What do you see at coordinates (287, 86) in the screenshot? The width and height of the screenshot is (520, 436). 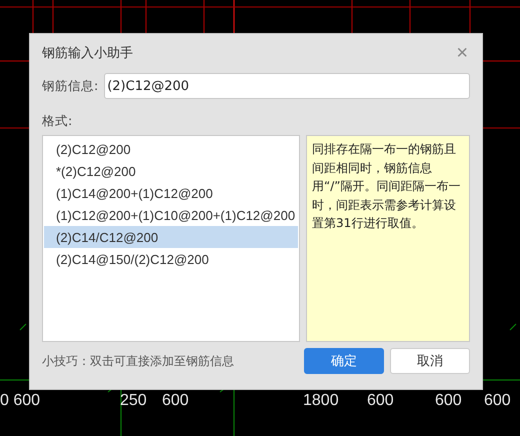 I see `input-field: (2)C12@200` at bounding box center [287, 86].